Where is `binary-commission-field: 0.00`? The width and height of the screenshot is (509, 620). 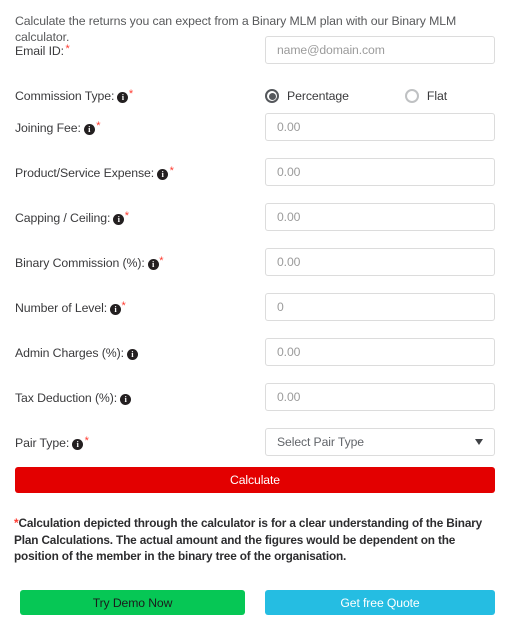
binary-commission-field: 0.00 is located at coordinates (380, 262).